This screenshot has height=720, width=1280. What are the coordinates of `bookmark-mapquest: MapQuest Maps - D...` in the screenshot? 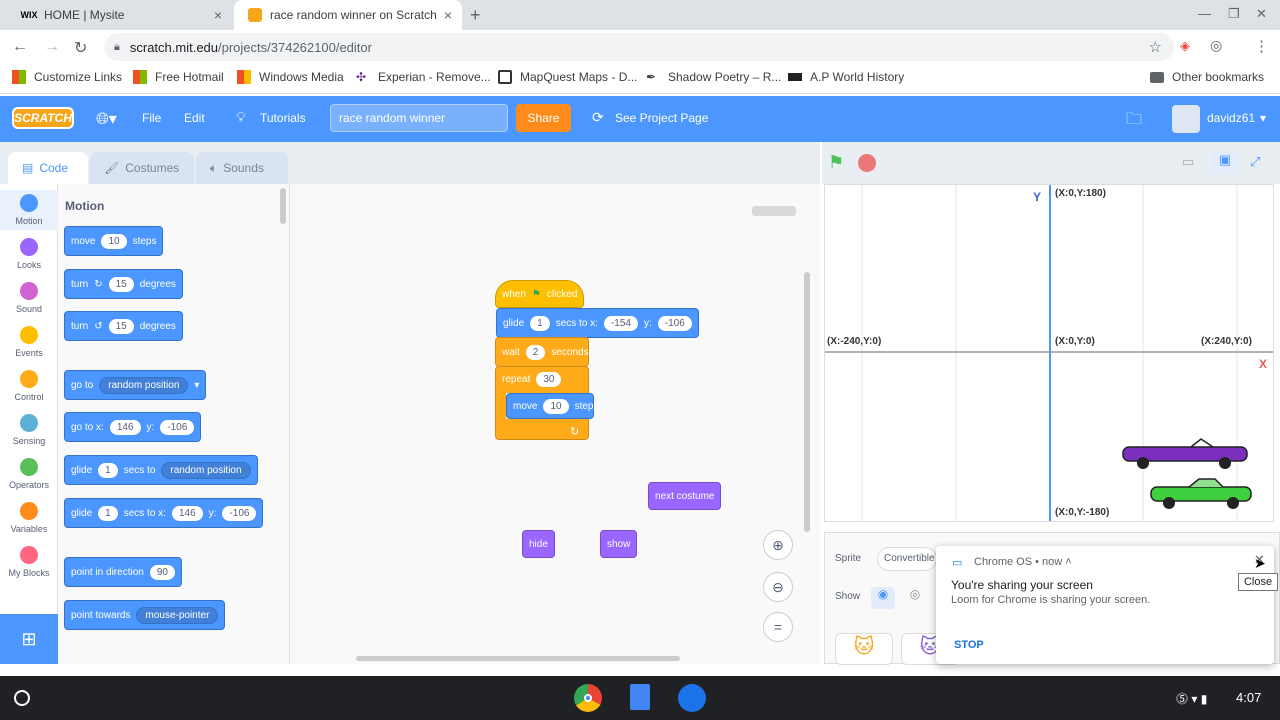 It's located at (567, 77).